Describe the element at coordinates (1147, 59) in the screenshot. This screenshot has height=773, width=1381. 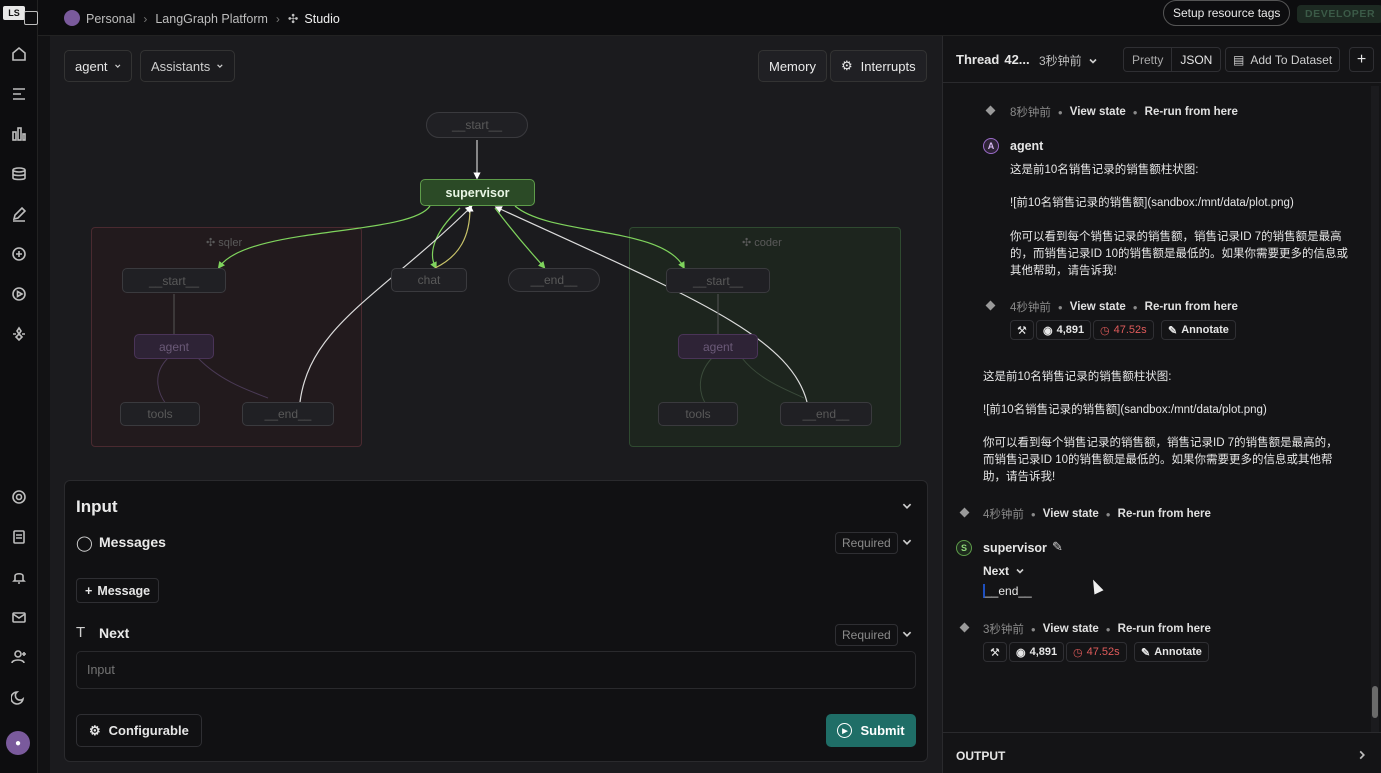
I see `pretty-tab: Pretty` at that location.